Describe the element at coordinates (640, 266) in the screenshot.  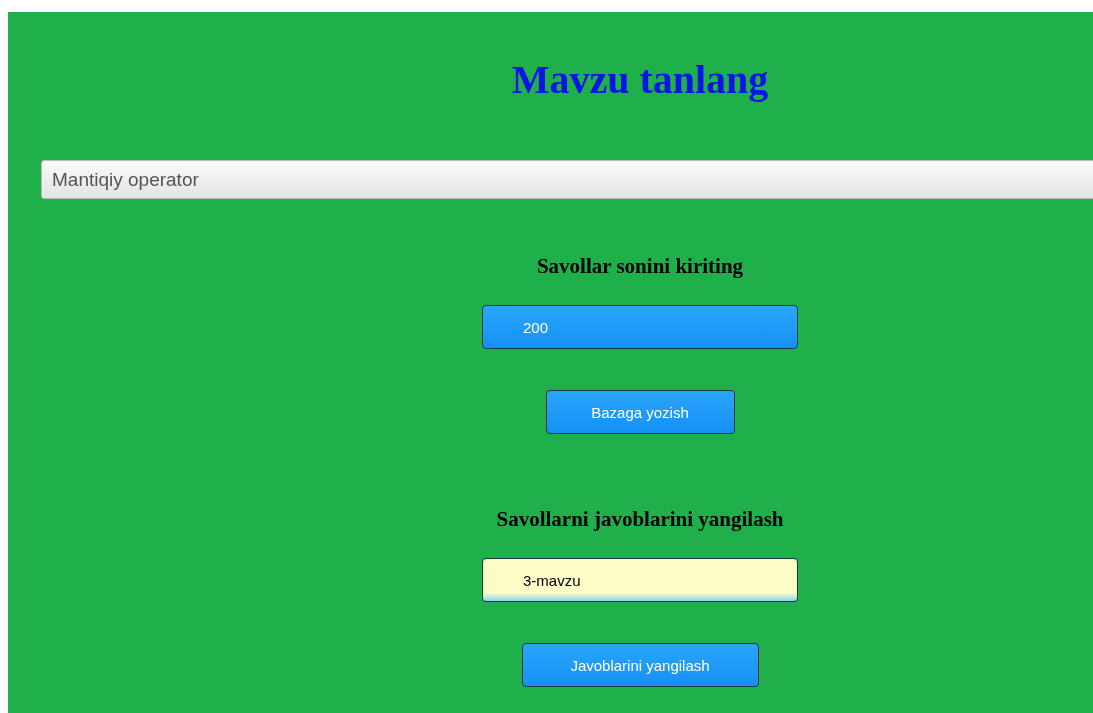
I see `section-heading: Savollar sonini kiriting` at that location.